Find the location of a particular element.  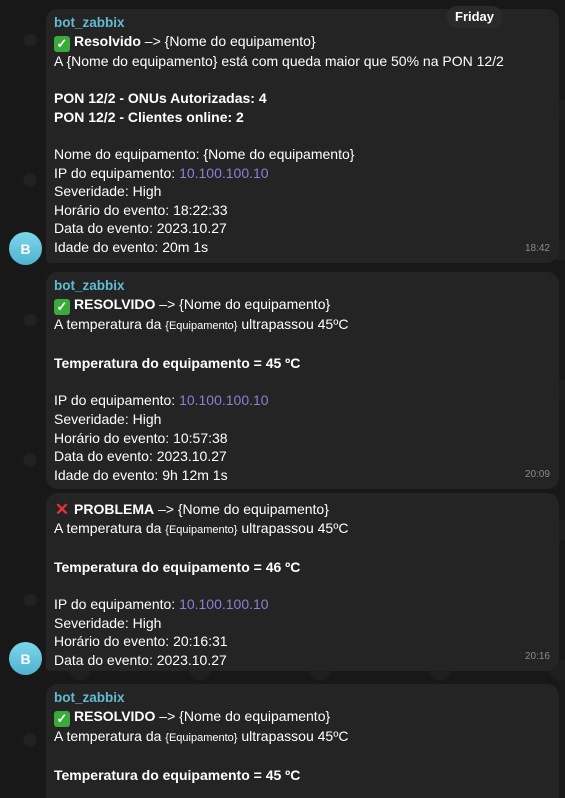

message-time: 20:16 is located at coordinates (537, 657).